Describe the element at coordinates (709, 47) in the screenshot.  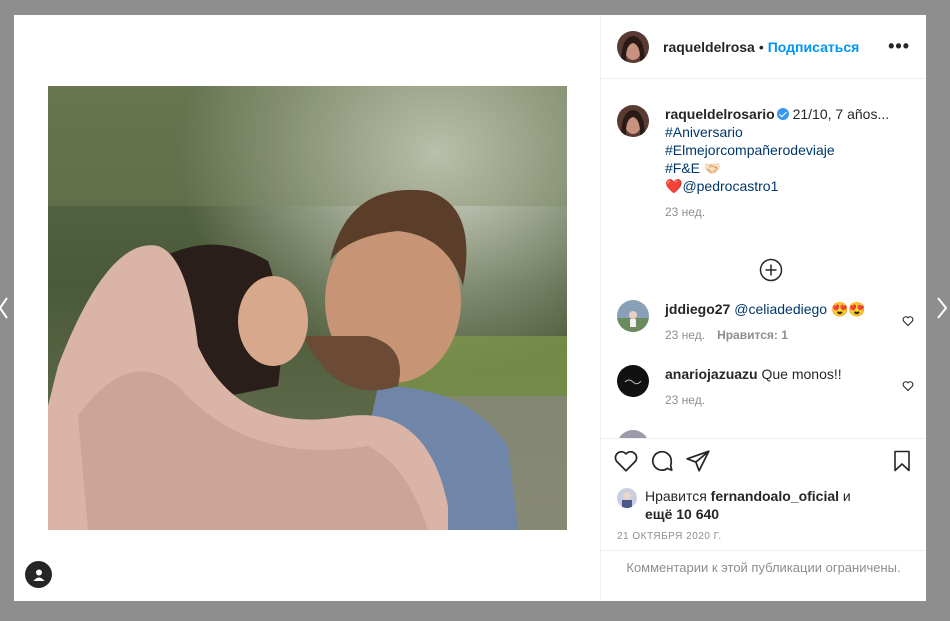
I see `author-username: raqueldelrosa` at that location.